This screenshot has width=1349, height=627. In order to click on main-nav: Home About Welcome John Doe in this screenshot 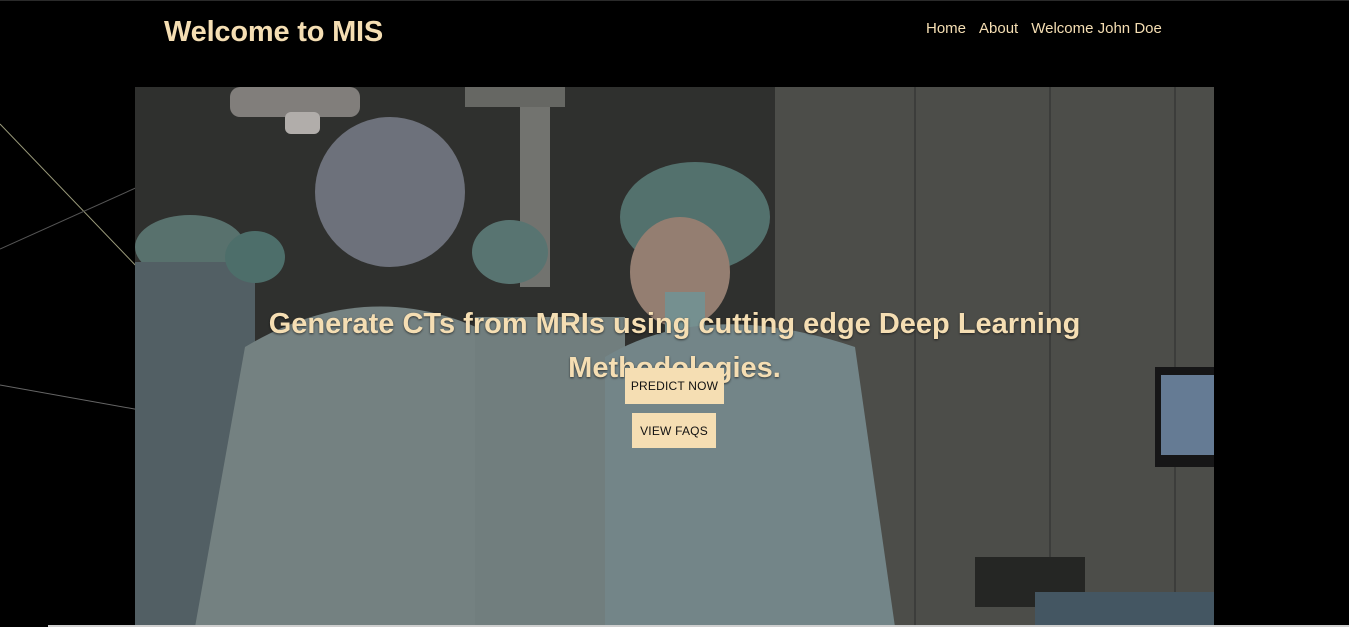, I will do `click(1044, 28)`.